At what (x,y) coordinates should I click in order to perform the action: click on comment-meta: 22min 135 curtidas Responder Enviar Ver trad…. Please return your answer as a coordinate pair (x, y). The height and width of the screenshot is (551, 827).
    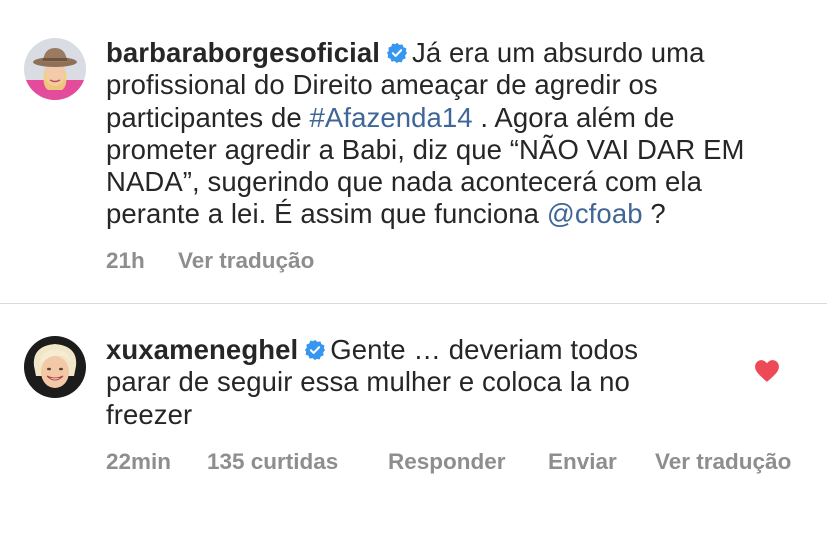
    Looking at the image, I should click on (448, 462).